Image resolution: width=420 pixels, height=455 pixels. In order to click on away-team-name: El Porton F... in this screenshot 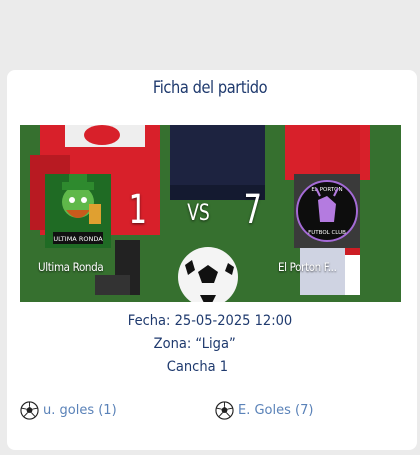, I will do `click(307, 267)`.